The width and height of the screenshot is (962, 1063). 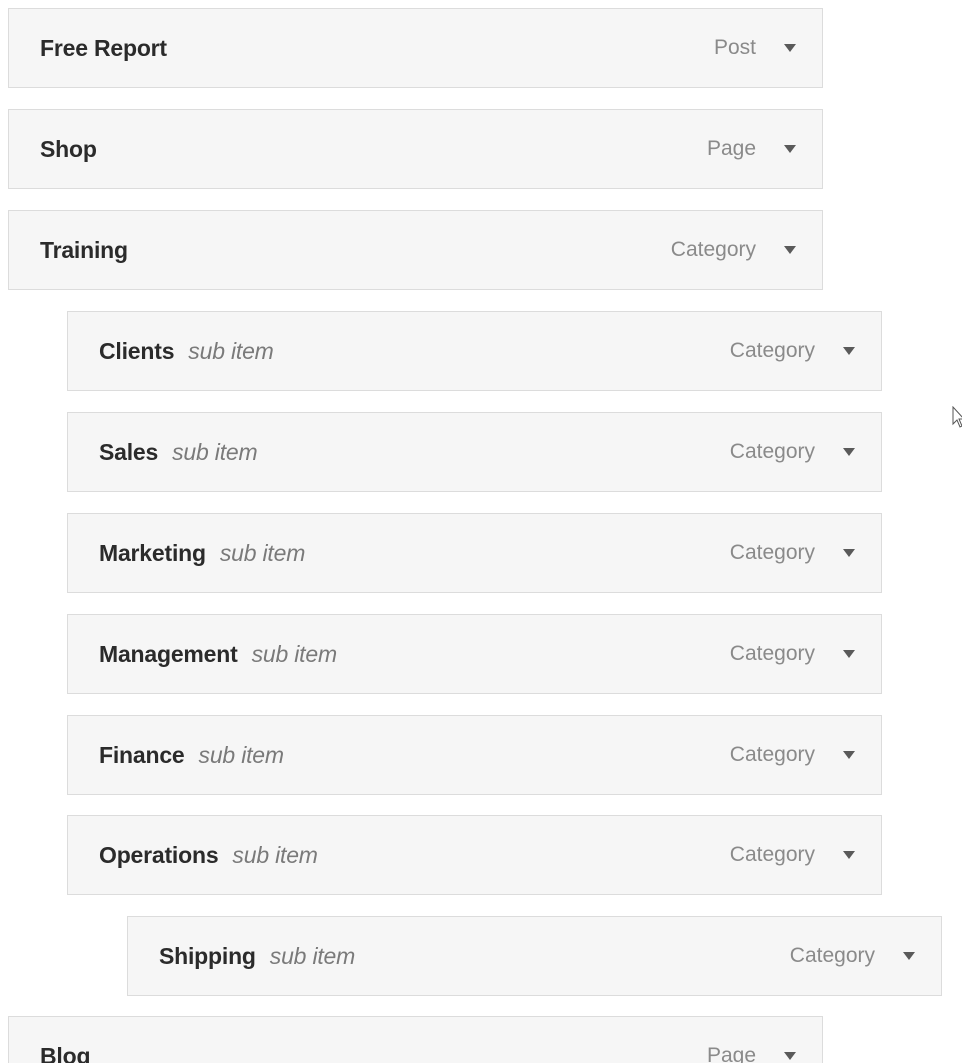 What do you see at coordinates (415, 250) in the screenshot?
I see `menu-item-training: Training Category` at bounding box center [415, 250].